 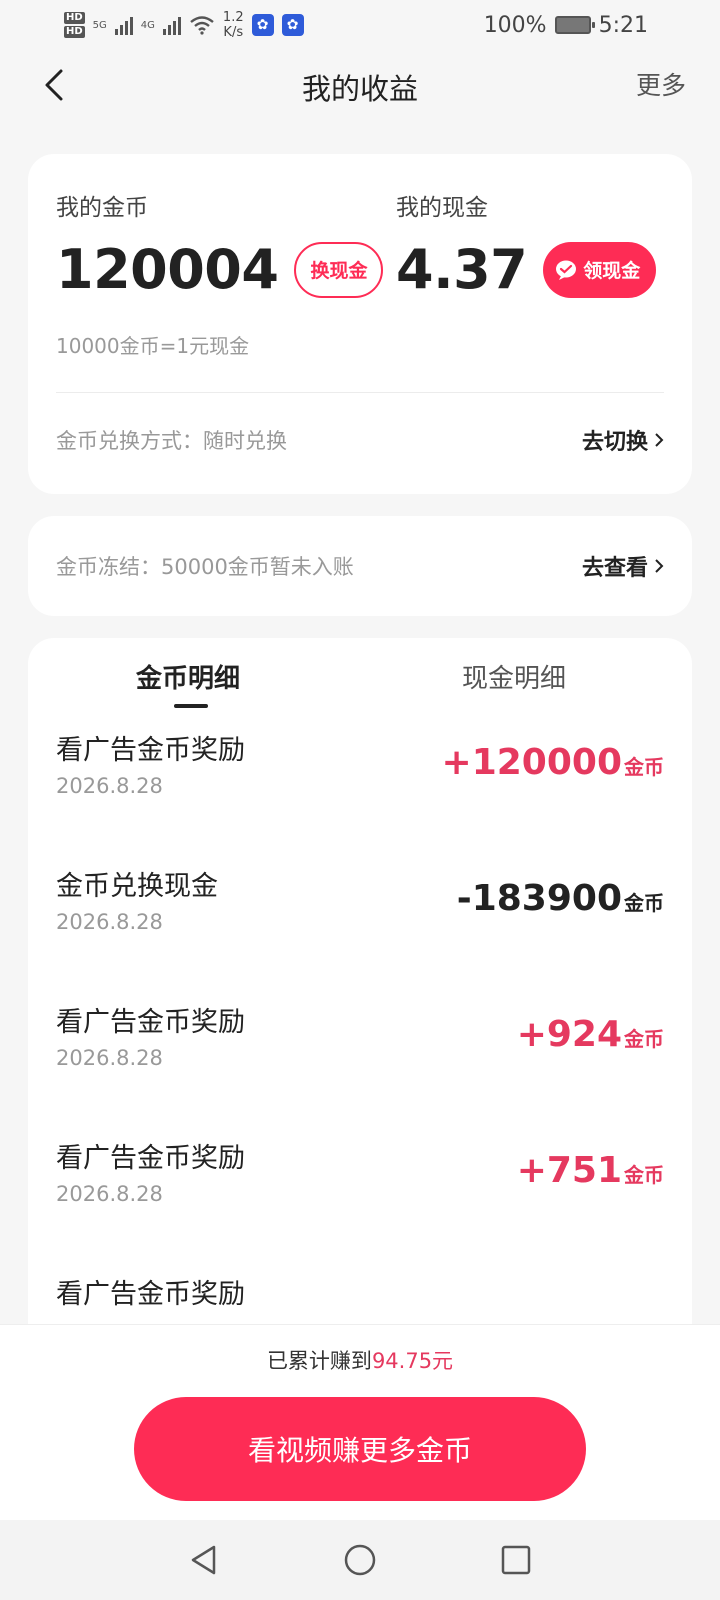 I want to click on coins-value: 120004, so click(x=167, y=269).